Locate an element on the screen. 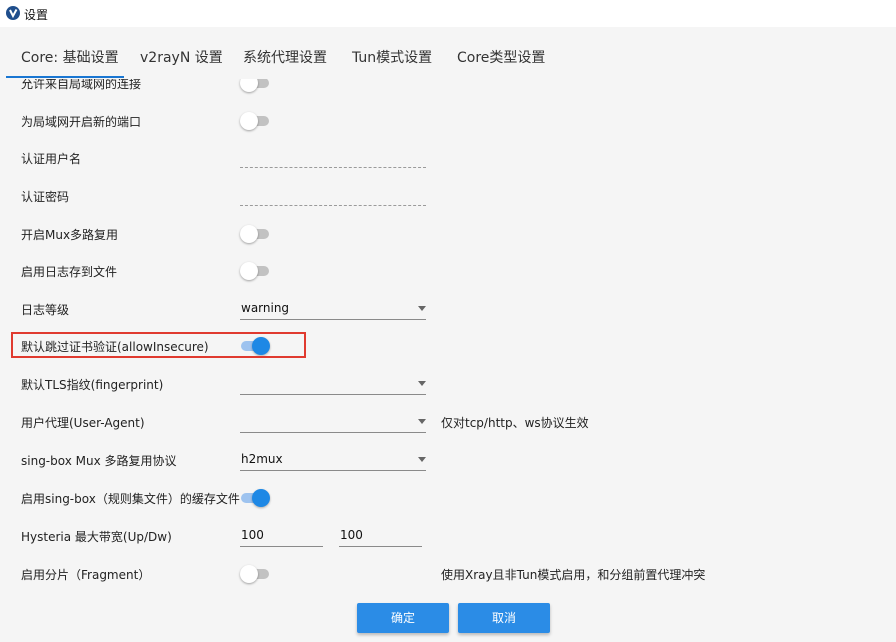 Image resolution: width=896 pixels, height=642 pixels. user-agent-hint: 仅对tcp/http、ws协议生效 is located at coordinates (515, 423).